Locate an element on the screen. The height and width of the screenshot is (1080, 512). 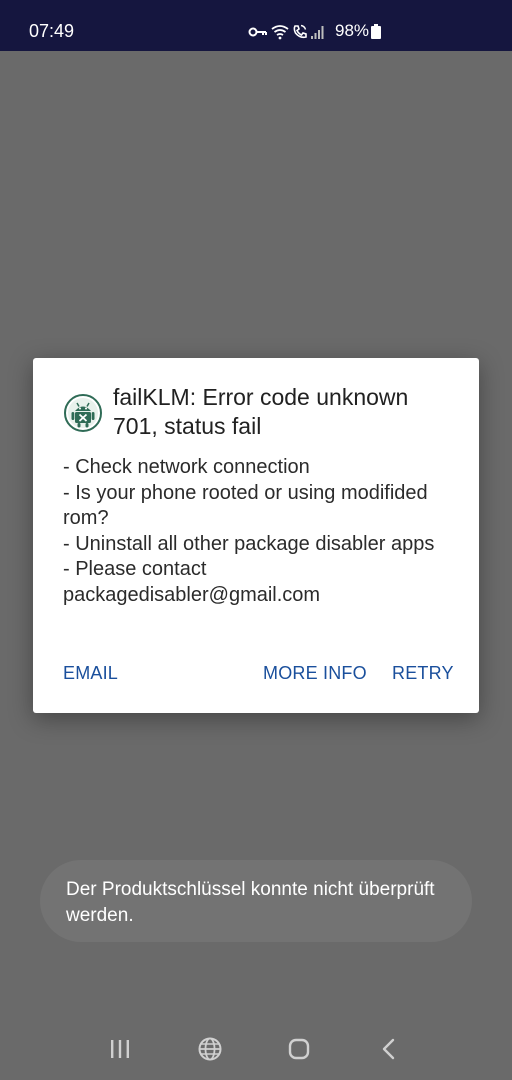
back-button is located at coordinates (389, 1049).